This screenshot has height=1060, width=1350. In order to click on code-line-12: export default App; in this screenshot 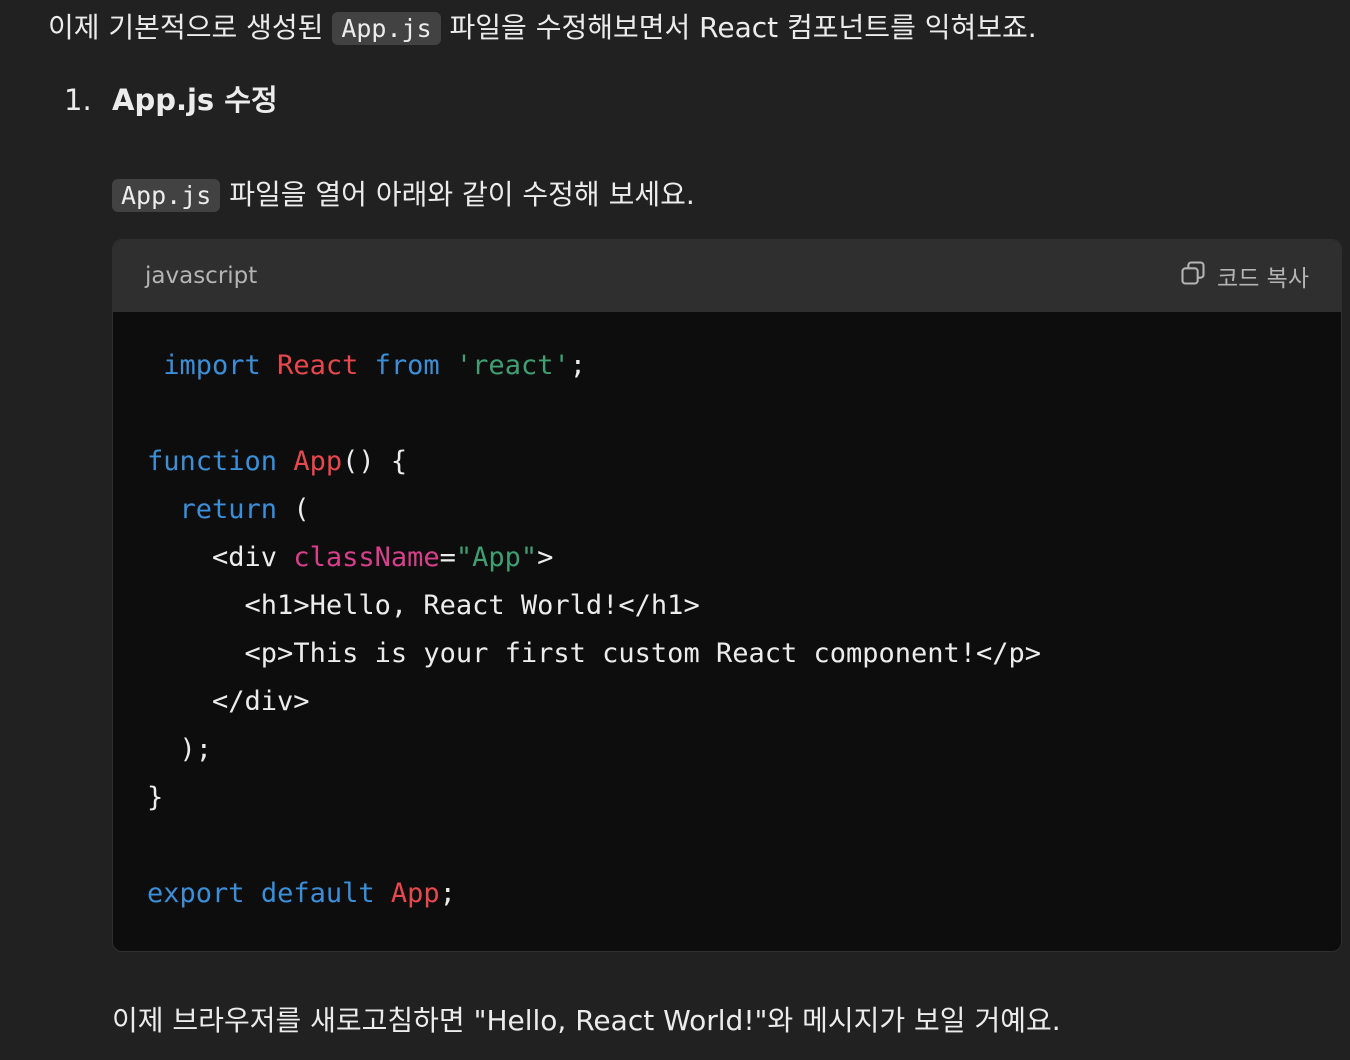, I will do `click(301, 893)`.